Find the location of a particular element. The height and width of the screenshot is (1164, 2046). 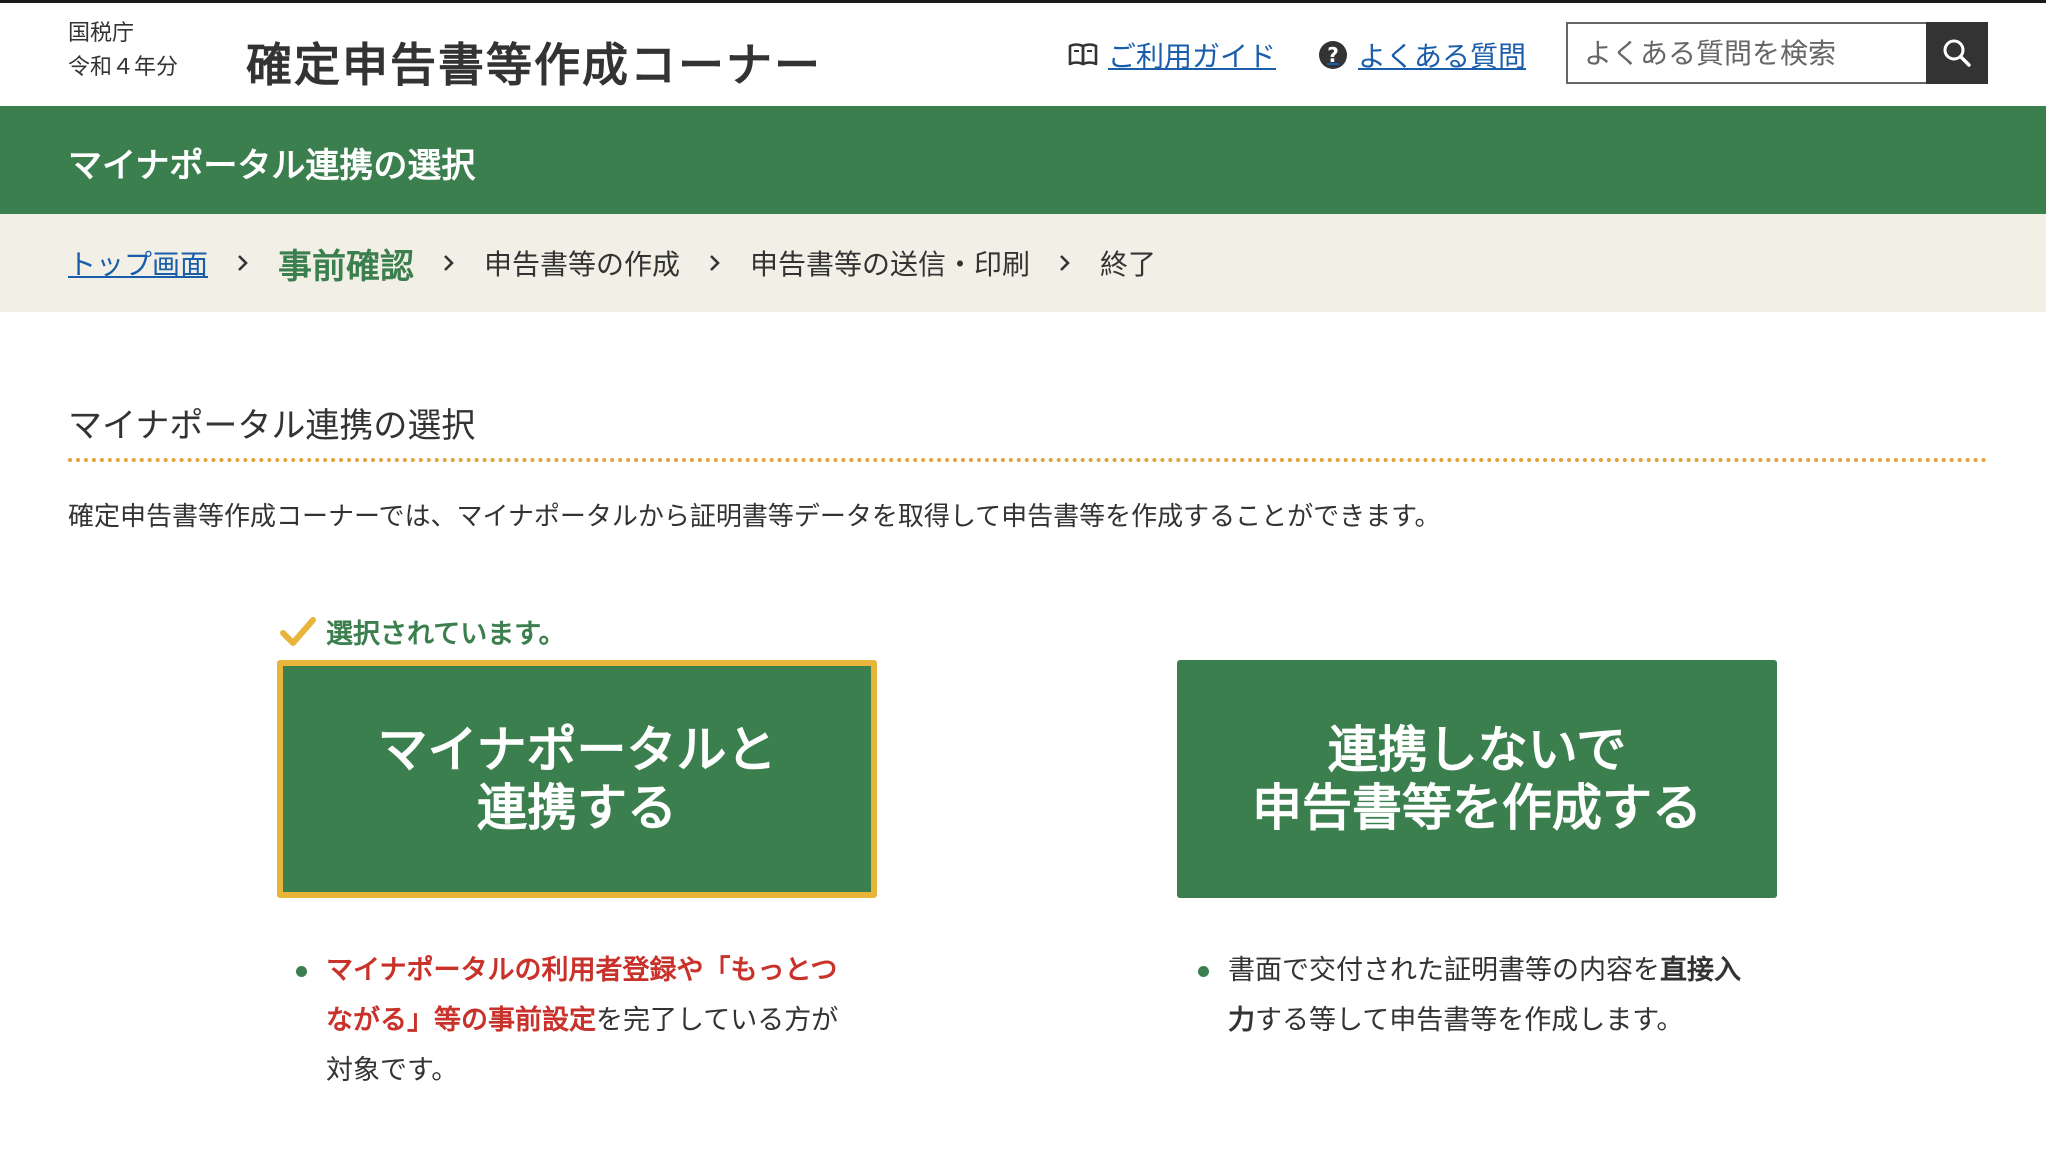

selected-indicator: 選択されています。 is located at coordinates (423, 631).